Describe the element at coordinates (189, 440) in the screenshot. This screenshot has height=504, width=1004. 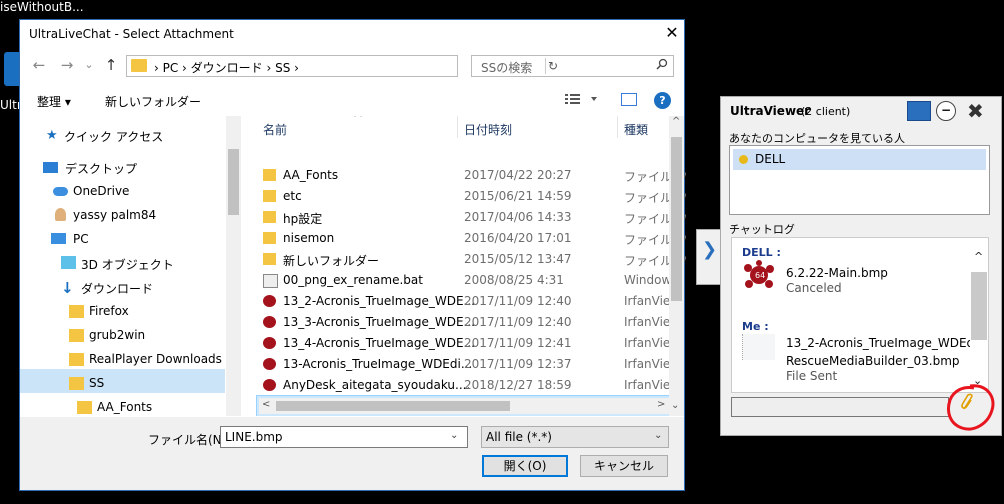
I see `filename-label: ファイル名(N):` at that location.